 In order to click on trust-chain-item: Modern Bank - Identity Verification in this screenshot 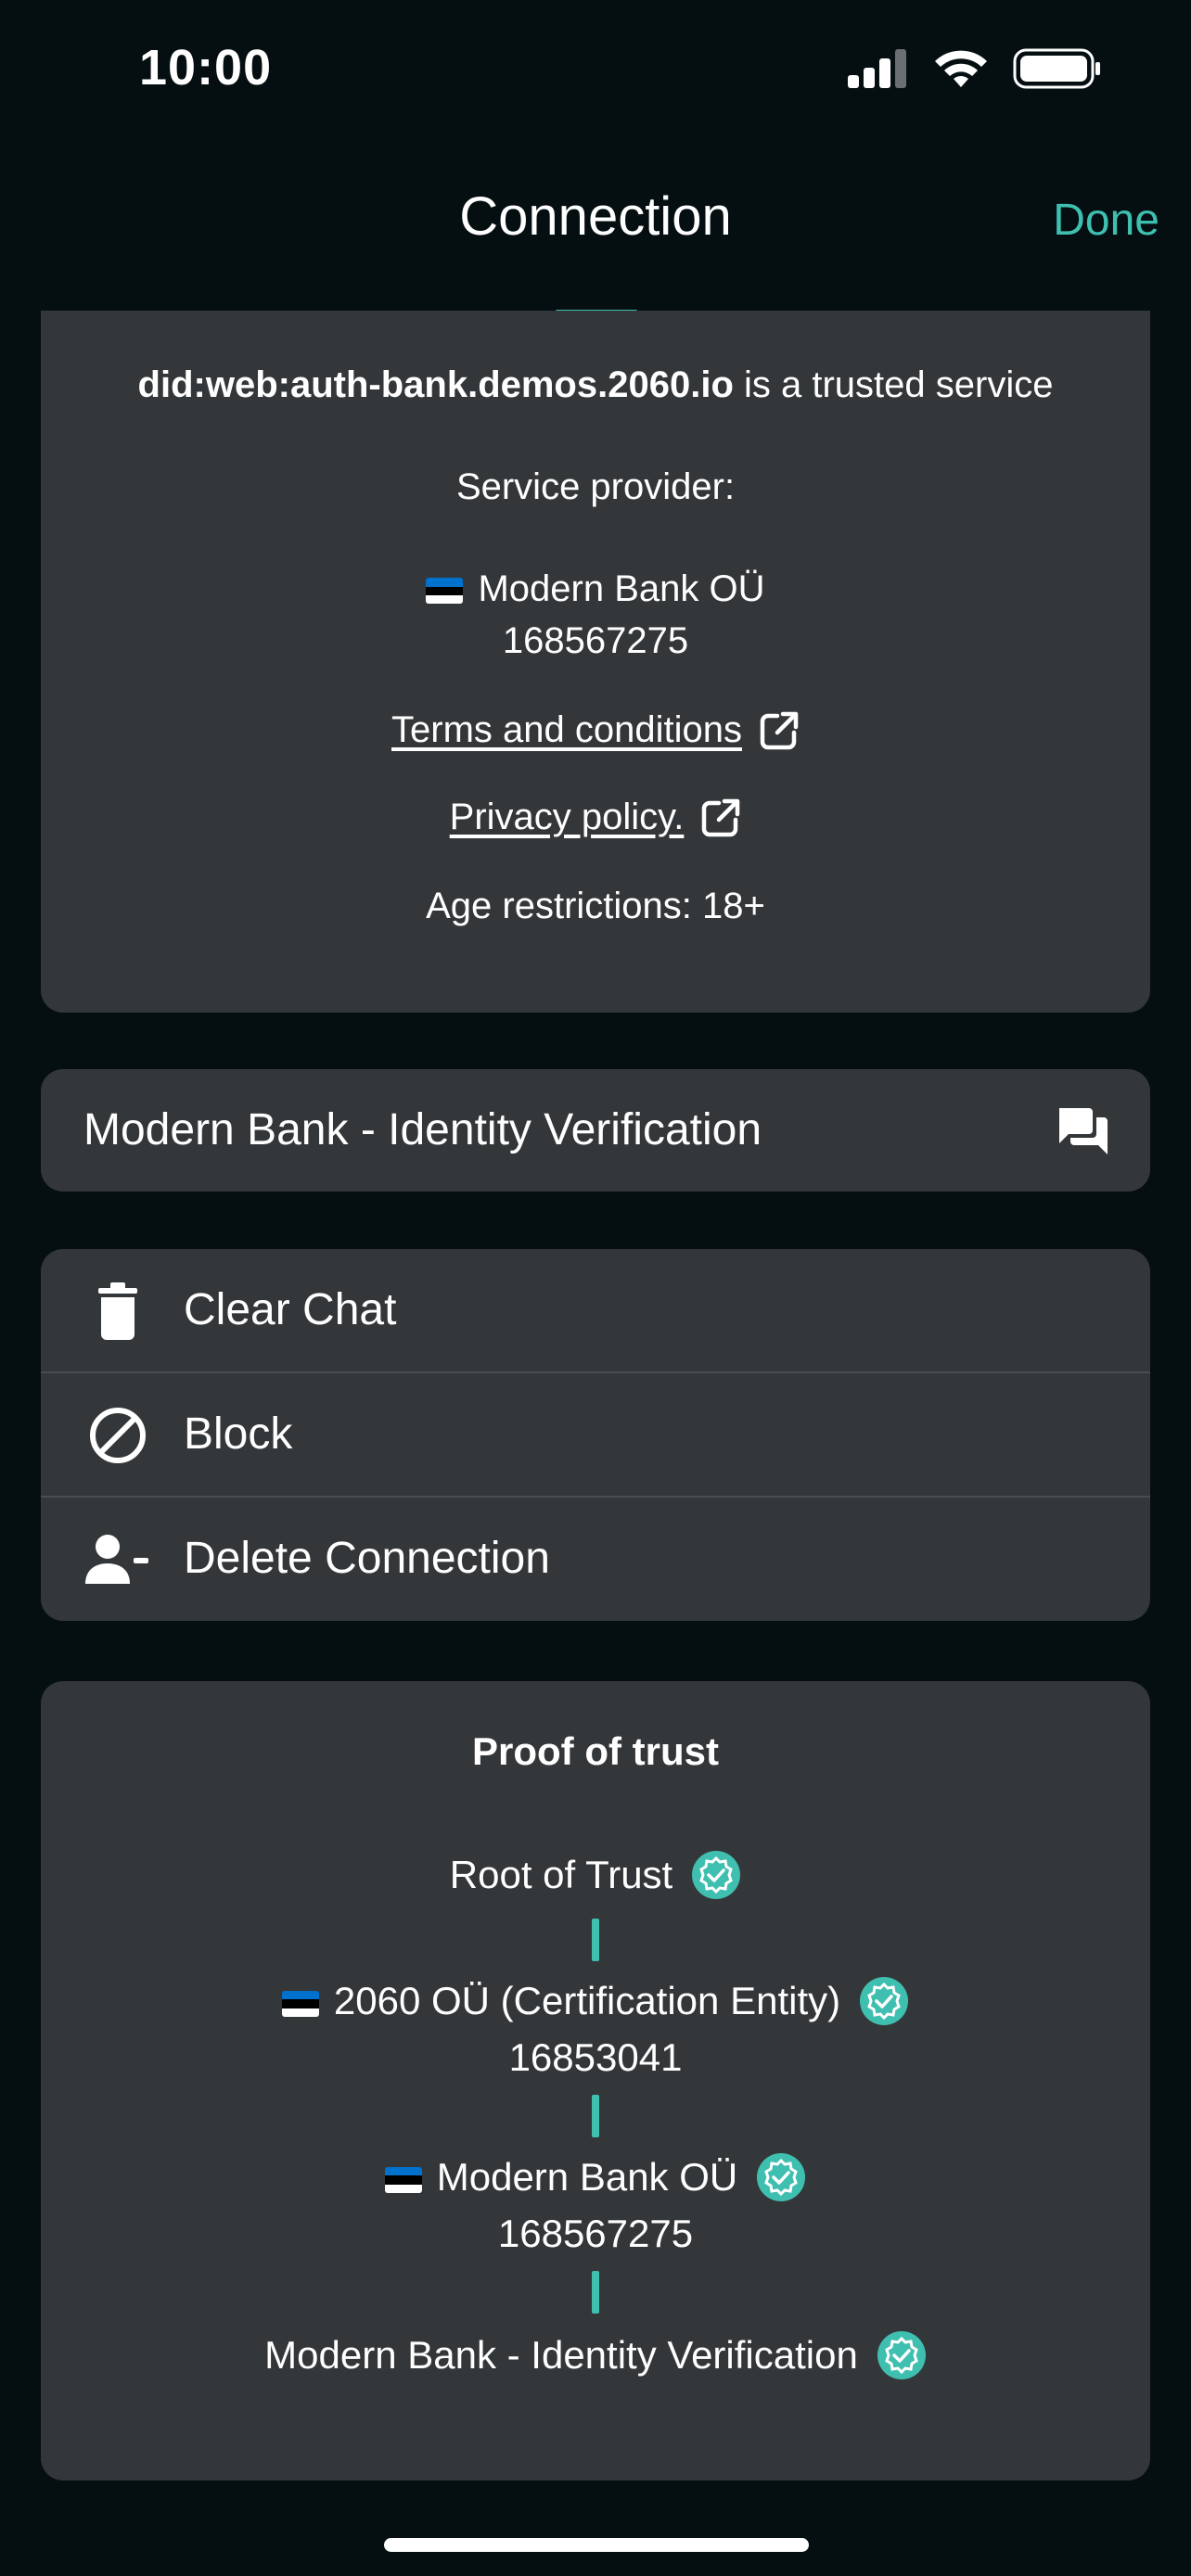, I will do `click(595, 2355)`.